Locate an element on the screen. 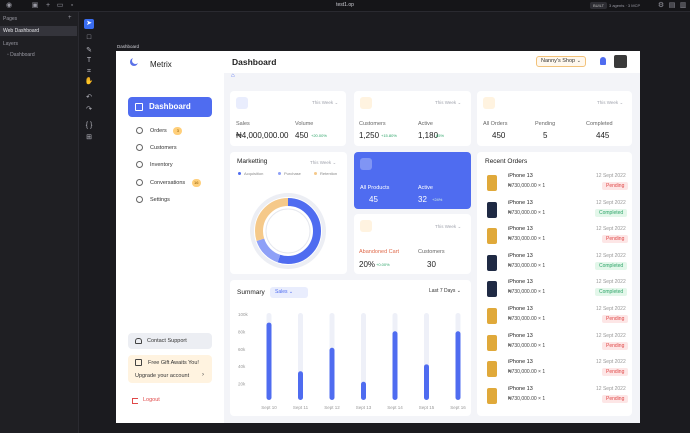 The image size is (690, 433). sidebar-item-orders: Orders 3 is located at coordinates (159, 131).